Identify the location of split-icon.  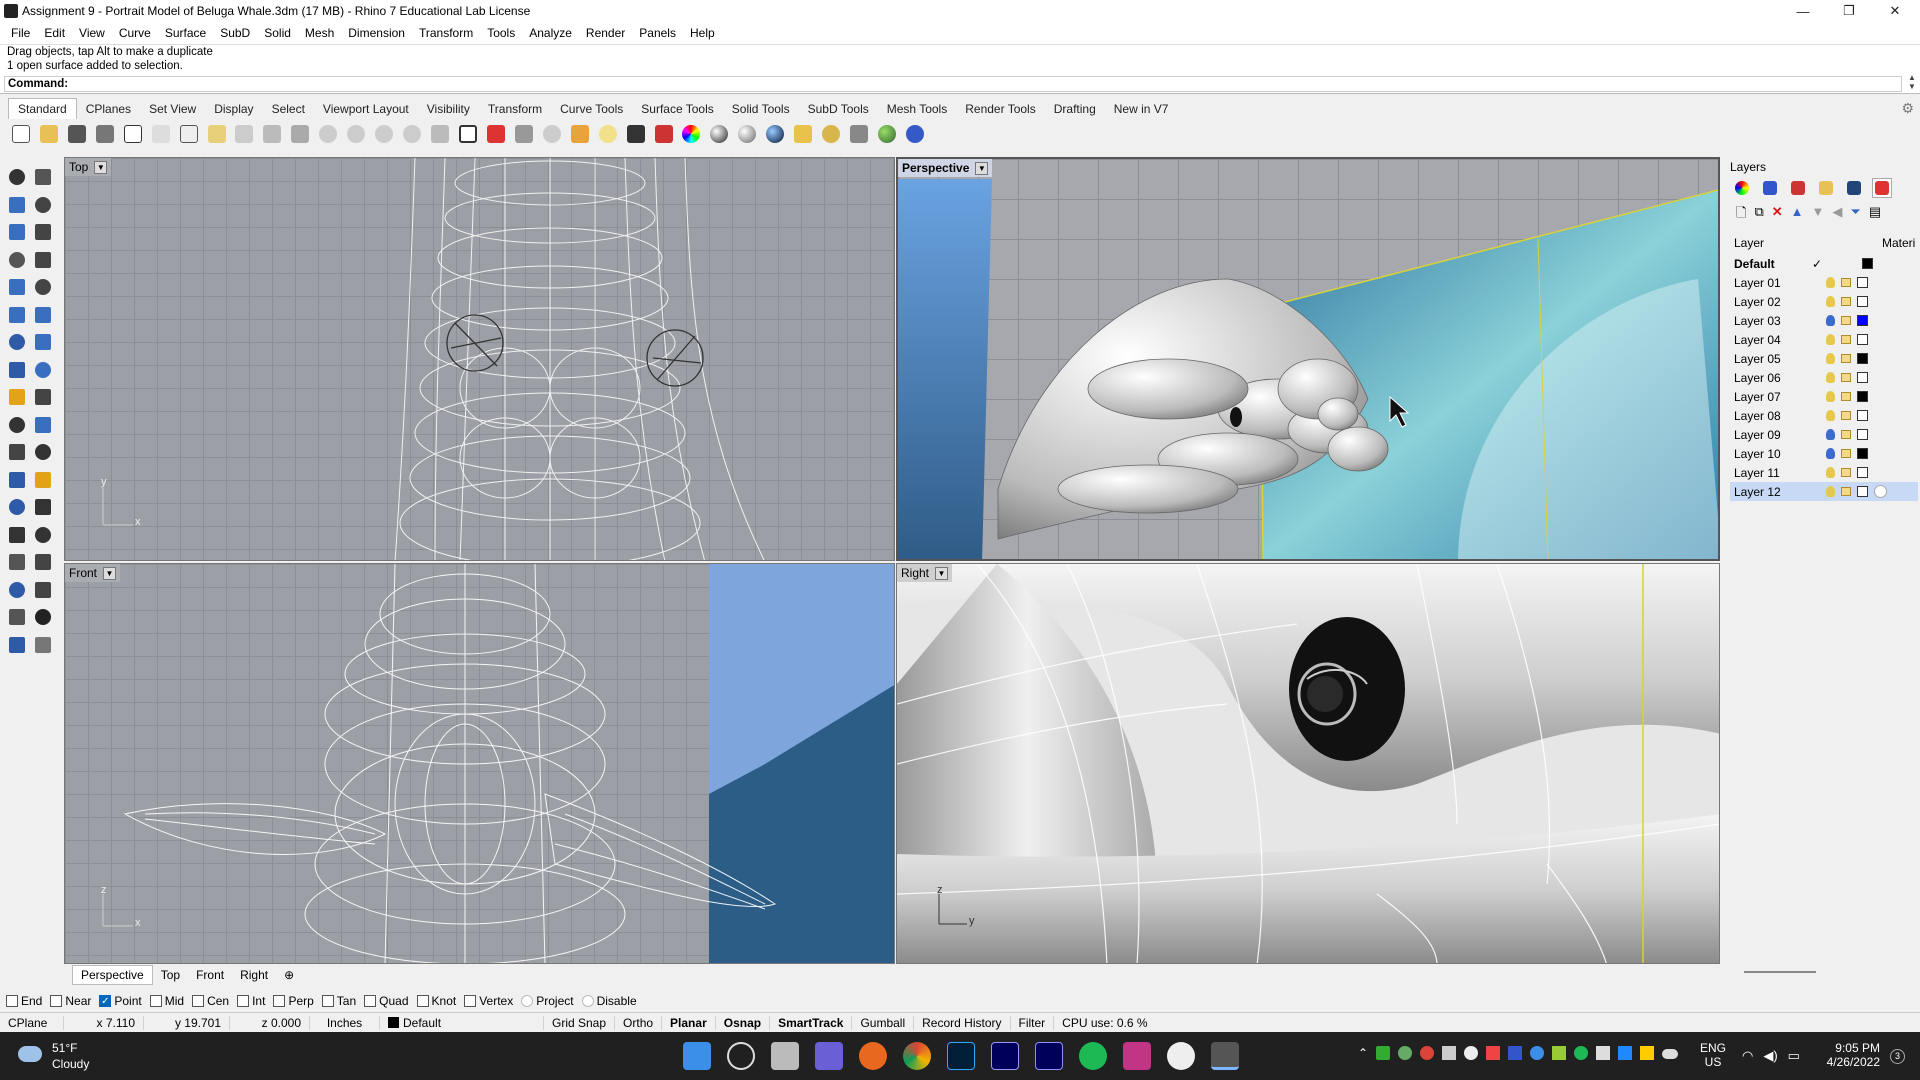
(43, 425).